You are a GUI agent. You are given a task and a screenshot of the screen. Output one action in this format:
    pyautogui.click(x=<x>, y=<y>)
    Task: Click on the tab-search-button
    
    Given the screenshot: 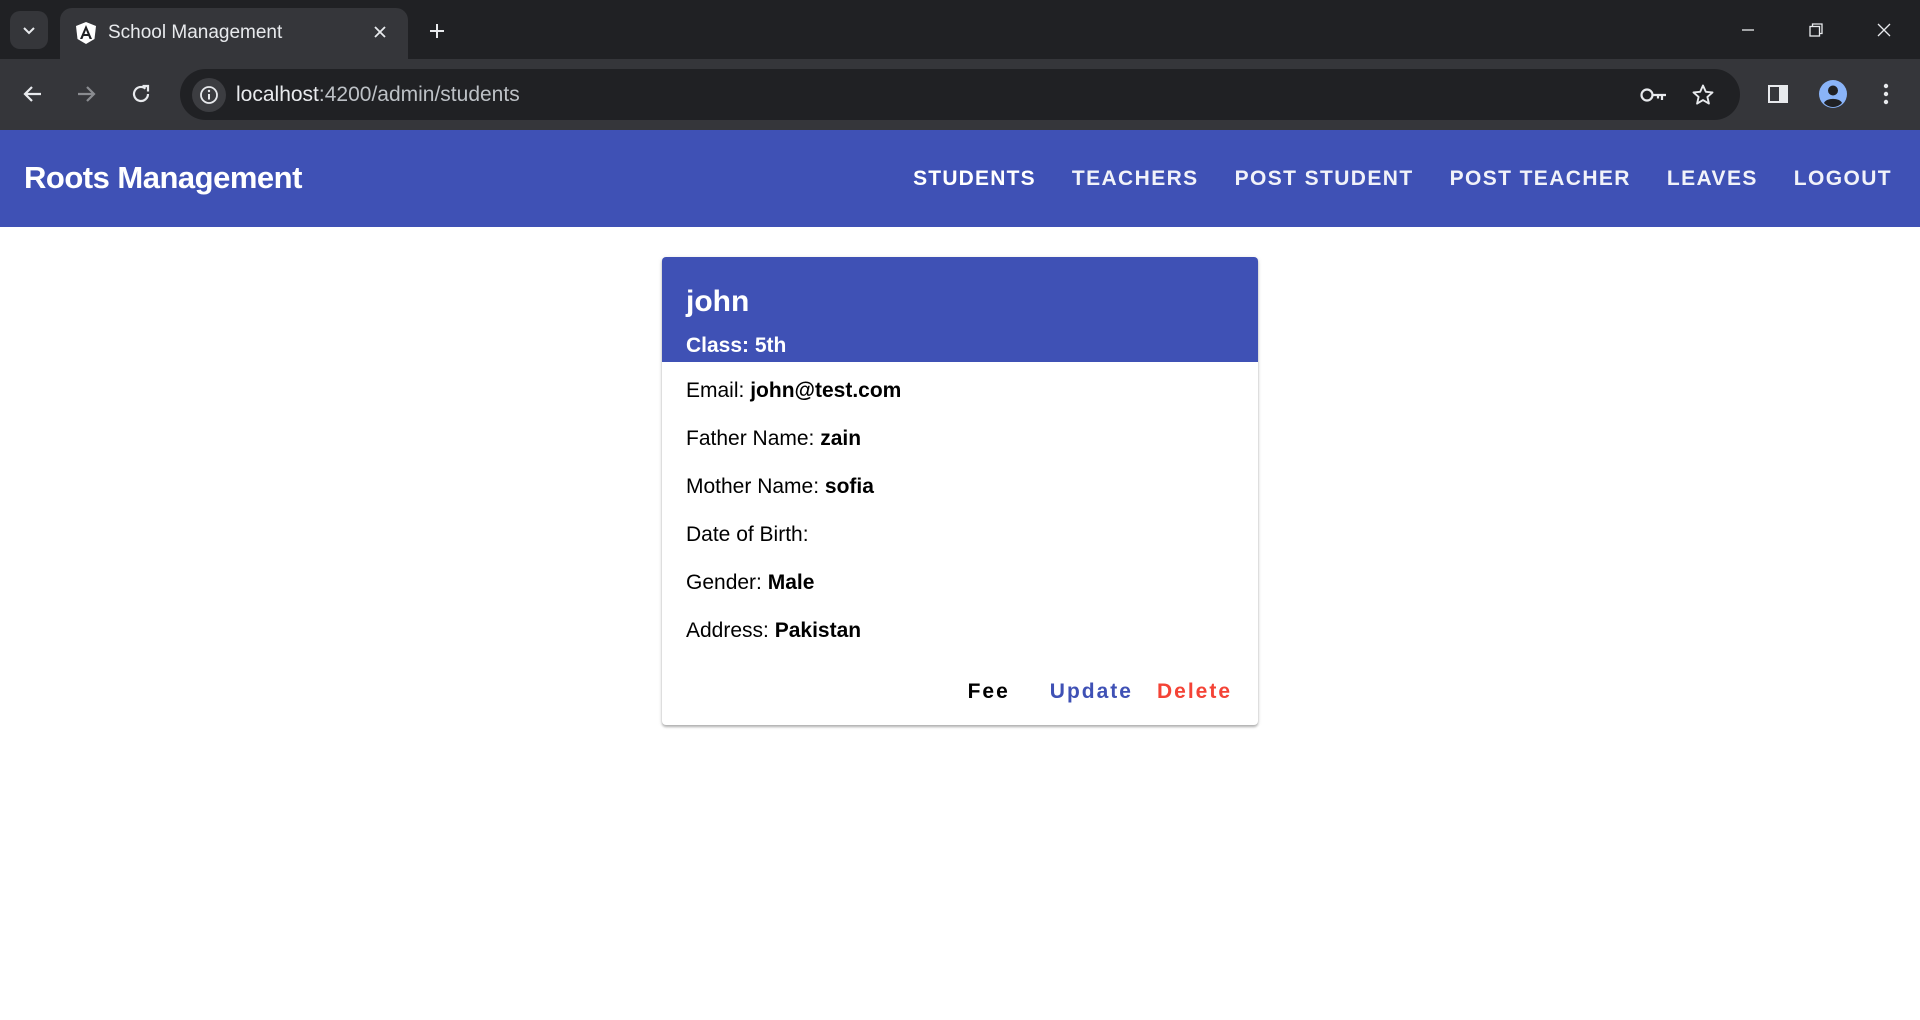 What is the action you would take?
    pyautogui.click(x=29, y=30)
    